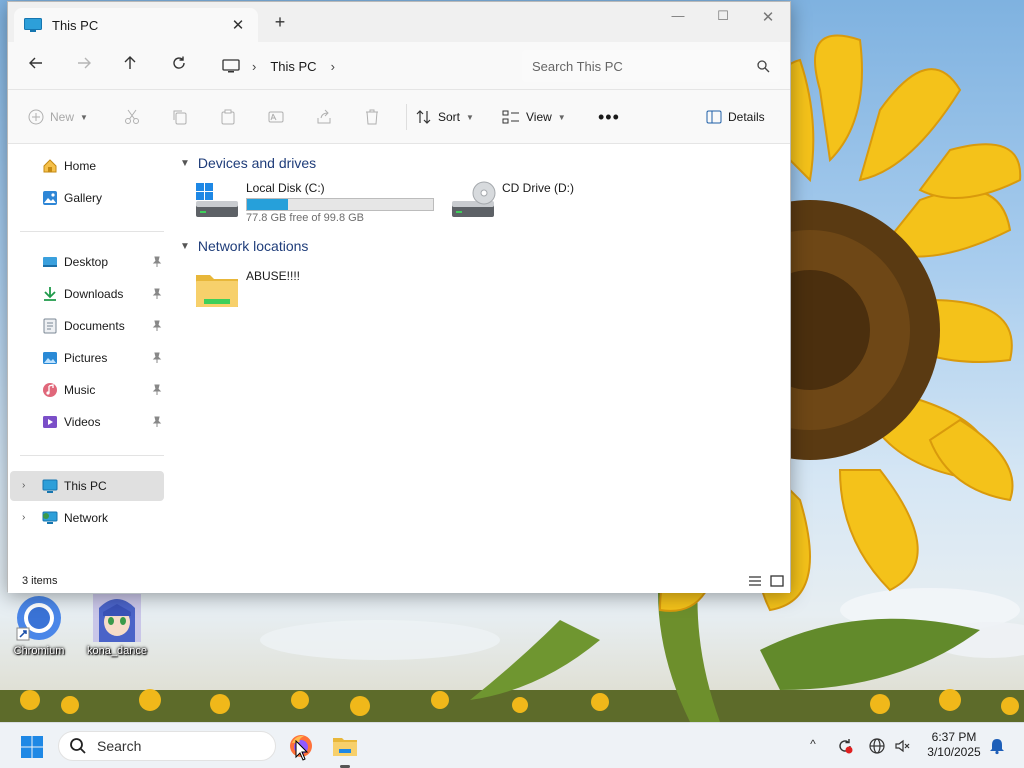 This screenshot has width=1024, height=768. I want to click on drive-local-disk-c: Local Disk (C:) 77.8 GB free of 99.8 GB, so click(314, 202).